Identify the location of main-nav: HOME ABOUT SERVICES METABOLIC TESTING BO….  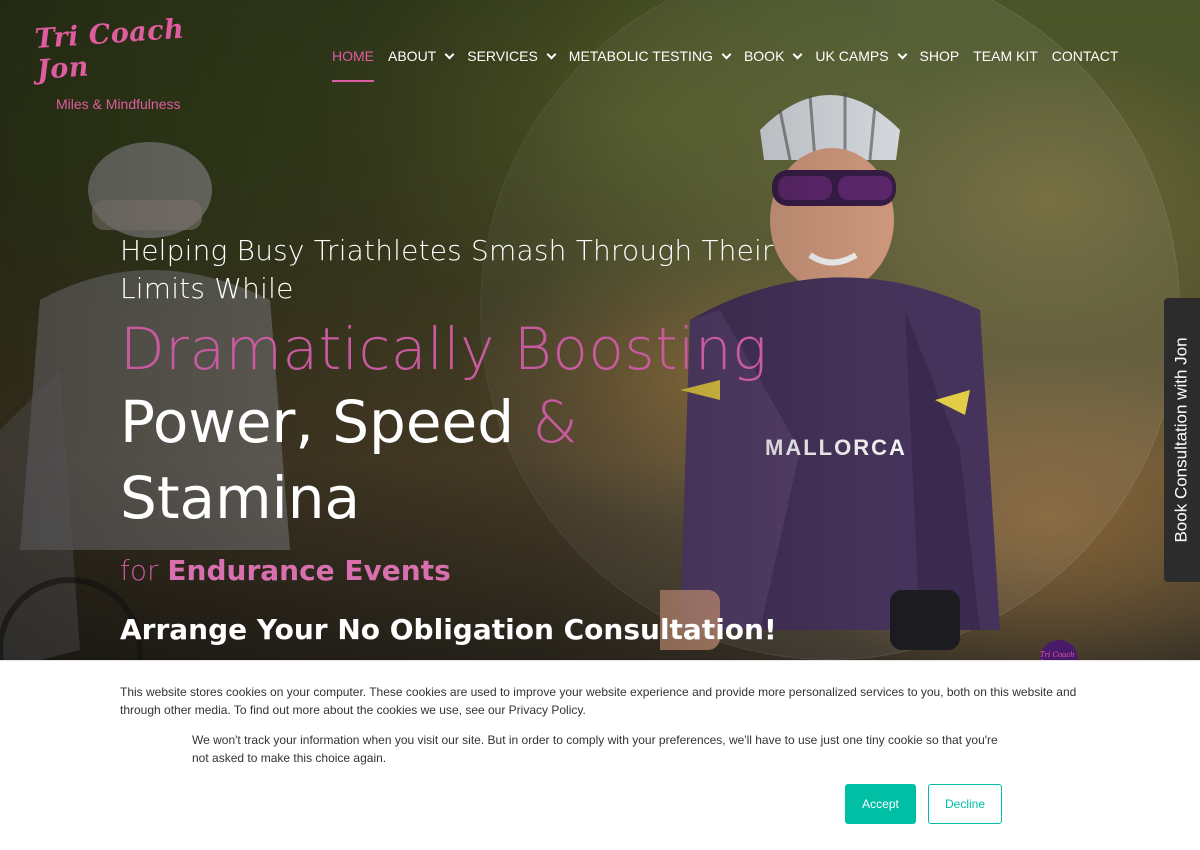
(732, 65).